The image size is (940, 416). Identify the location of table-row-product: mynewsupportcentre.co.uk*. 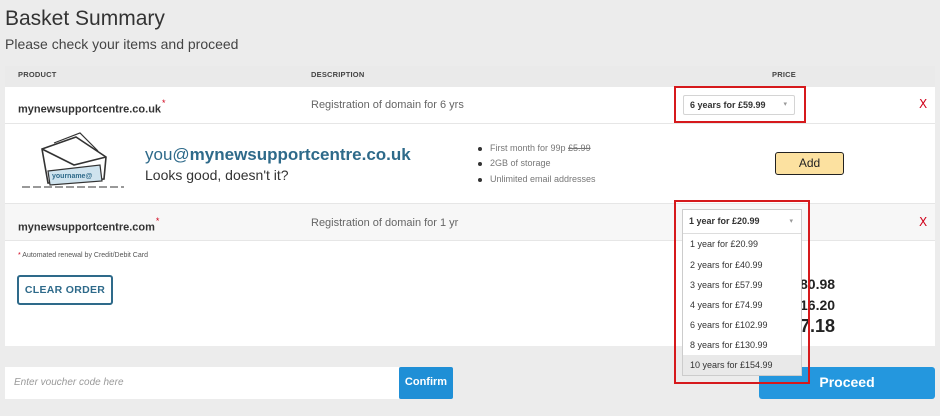
(92, 107).